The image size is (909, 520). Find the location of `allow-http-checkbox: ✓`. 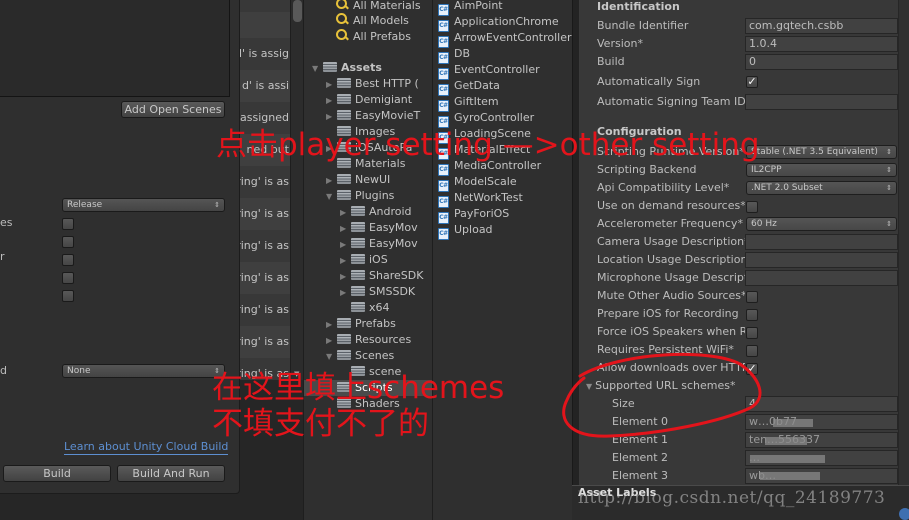

allow-http-checkbox: ✓ is located at coordinates (752, 369).